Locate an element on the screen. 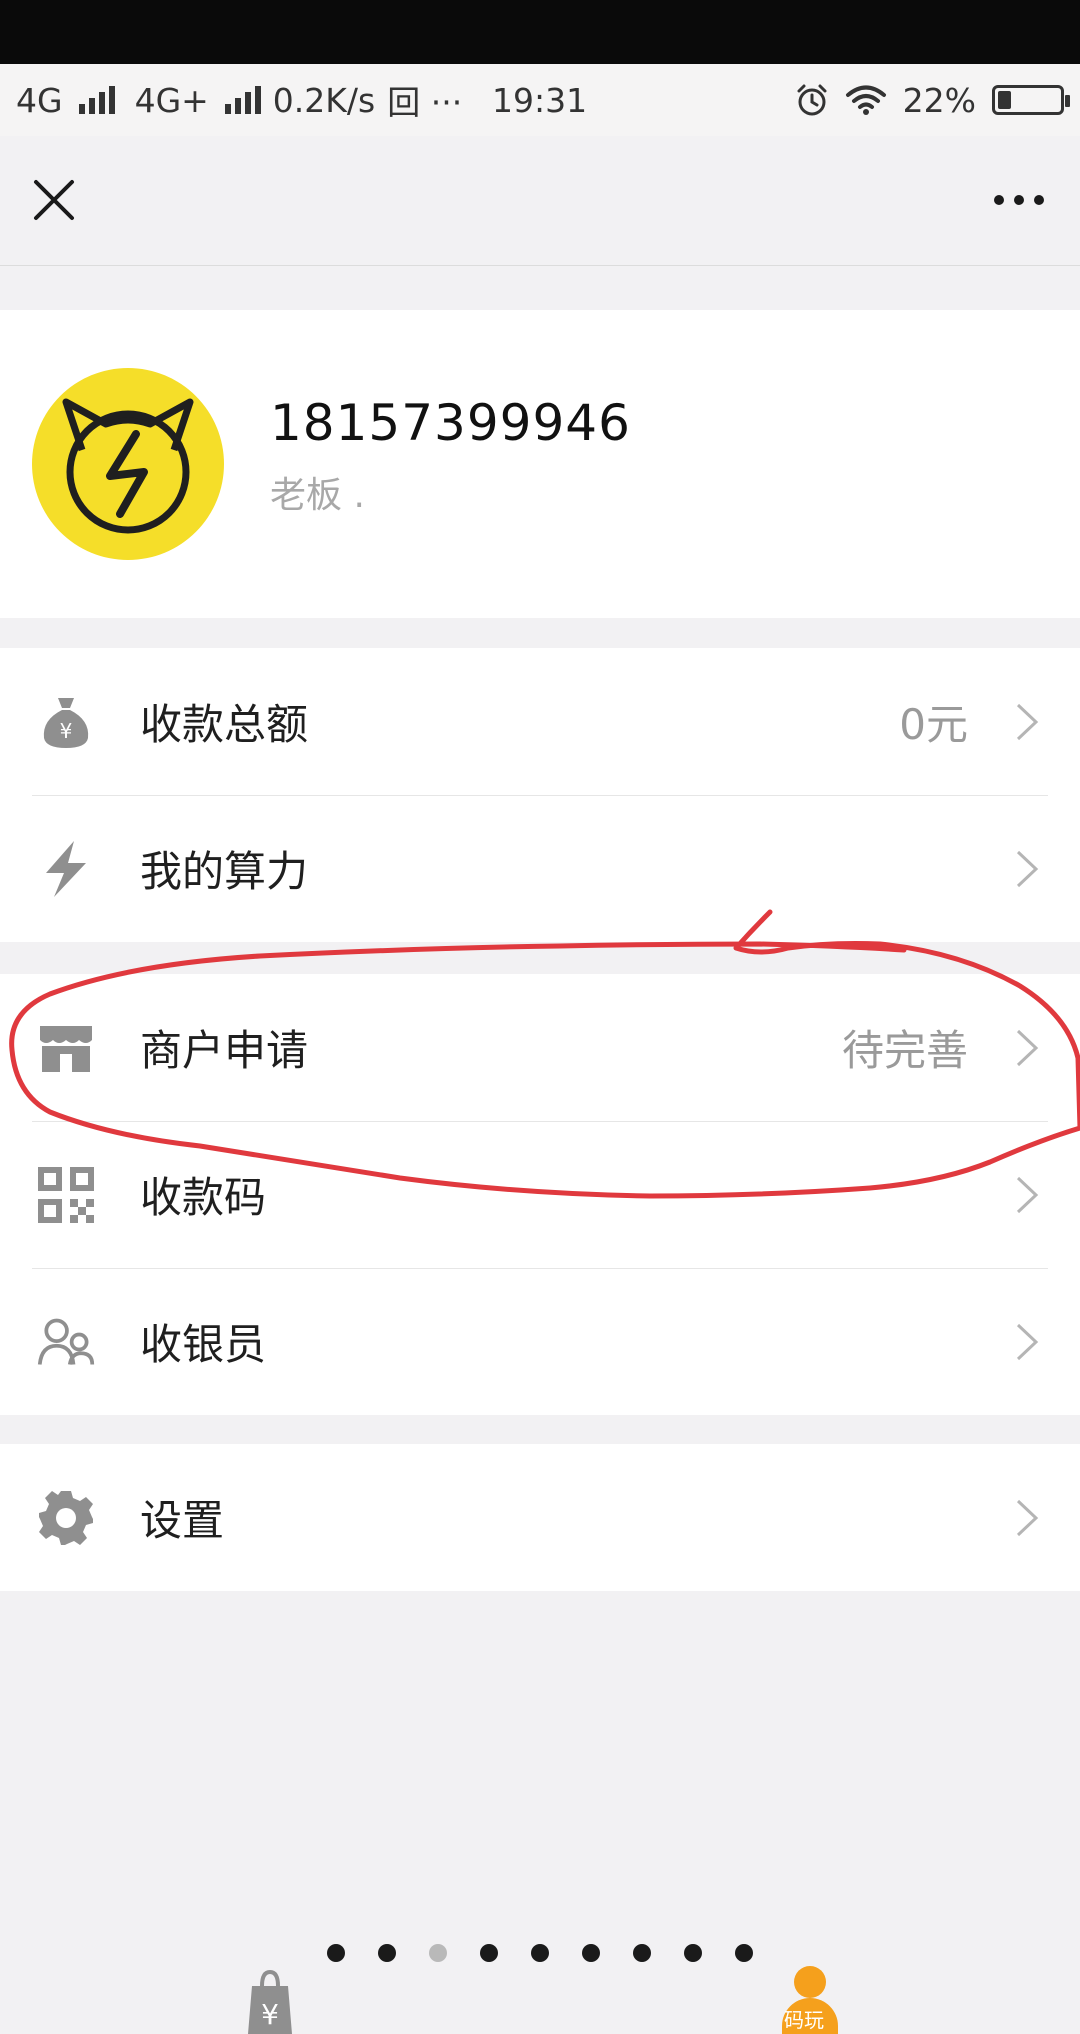  menu-item-cashiers: 收银员 is located at coordinates (540, 1341).